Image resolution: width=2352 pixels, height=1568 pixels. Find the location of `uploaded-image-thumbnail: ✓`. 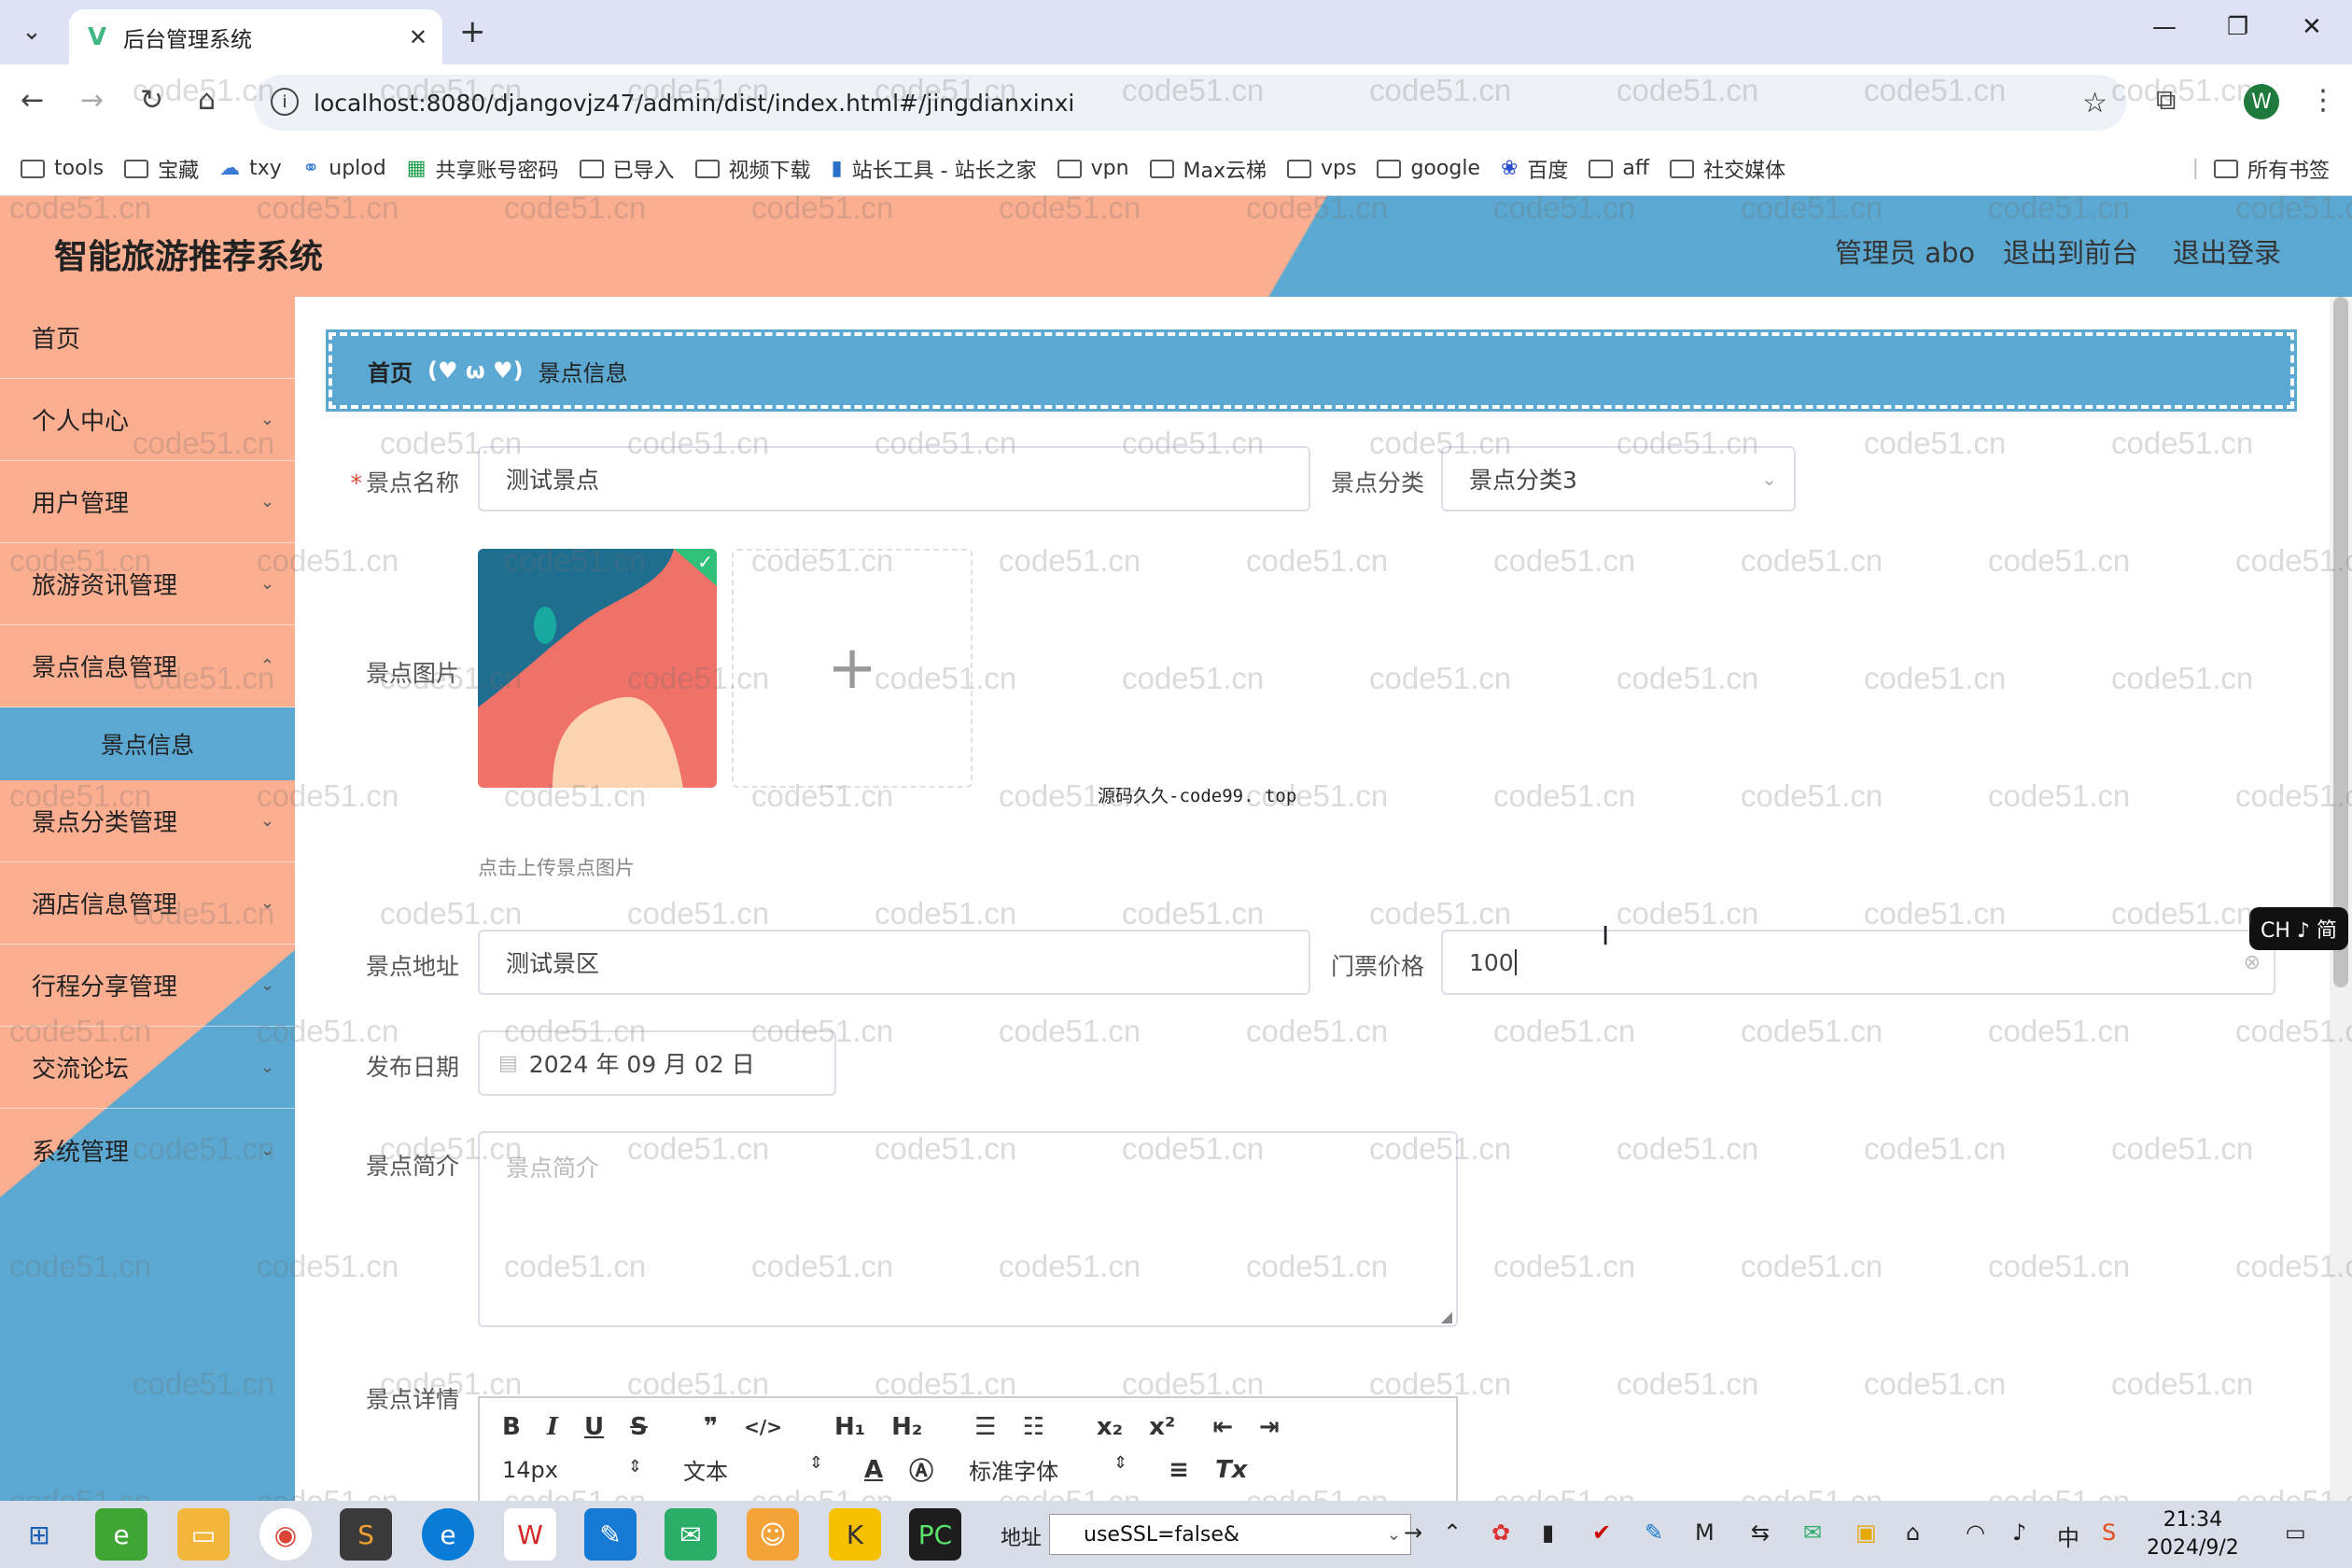

uploaded-image-thumbnail: ✓ is located at coordinates (597, 668).